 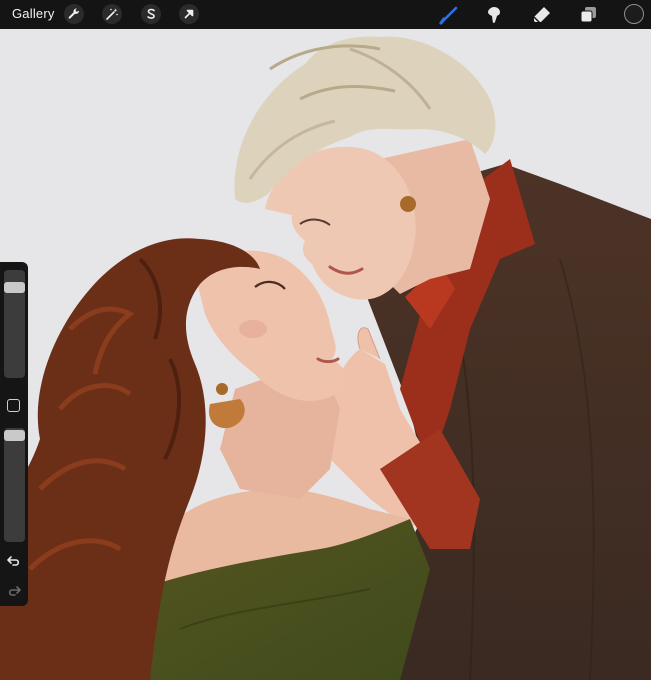 I want to click on smudge-icon, so click(x=494, y=14).